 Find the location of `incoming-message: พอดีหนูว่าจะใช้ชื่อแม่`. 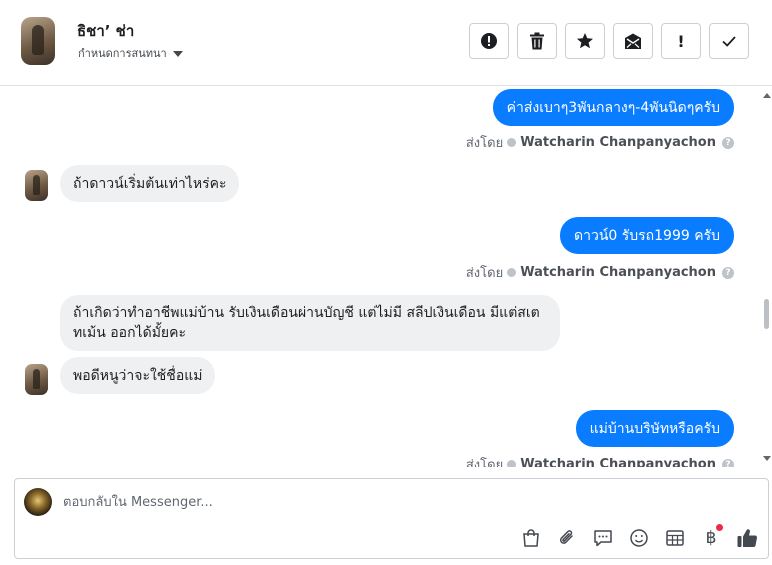

incoming-message: พอดีหนูว่าจะใช้ชื่อแม่ is located at coordinates (138, 375).